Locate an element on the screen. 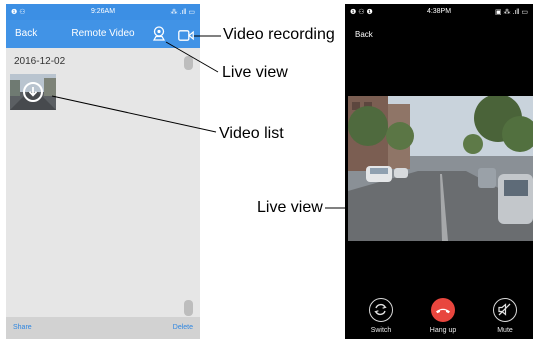  date-label: 2016-12-02 is located at coordinates (40, 61).